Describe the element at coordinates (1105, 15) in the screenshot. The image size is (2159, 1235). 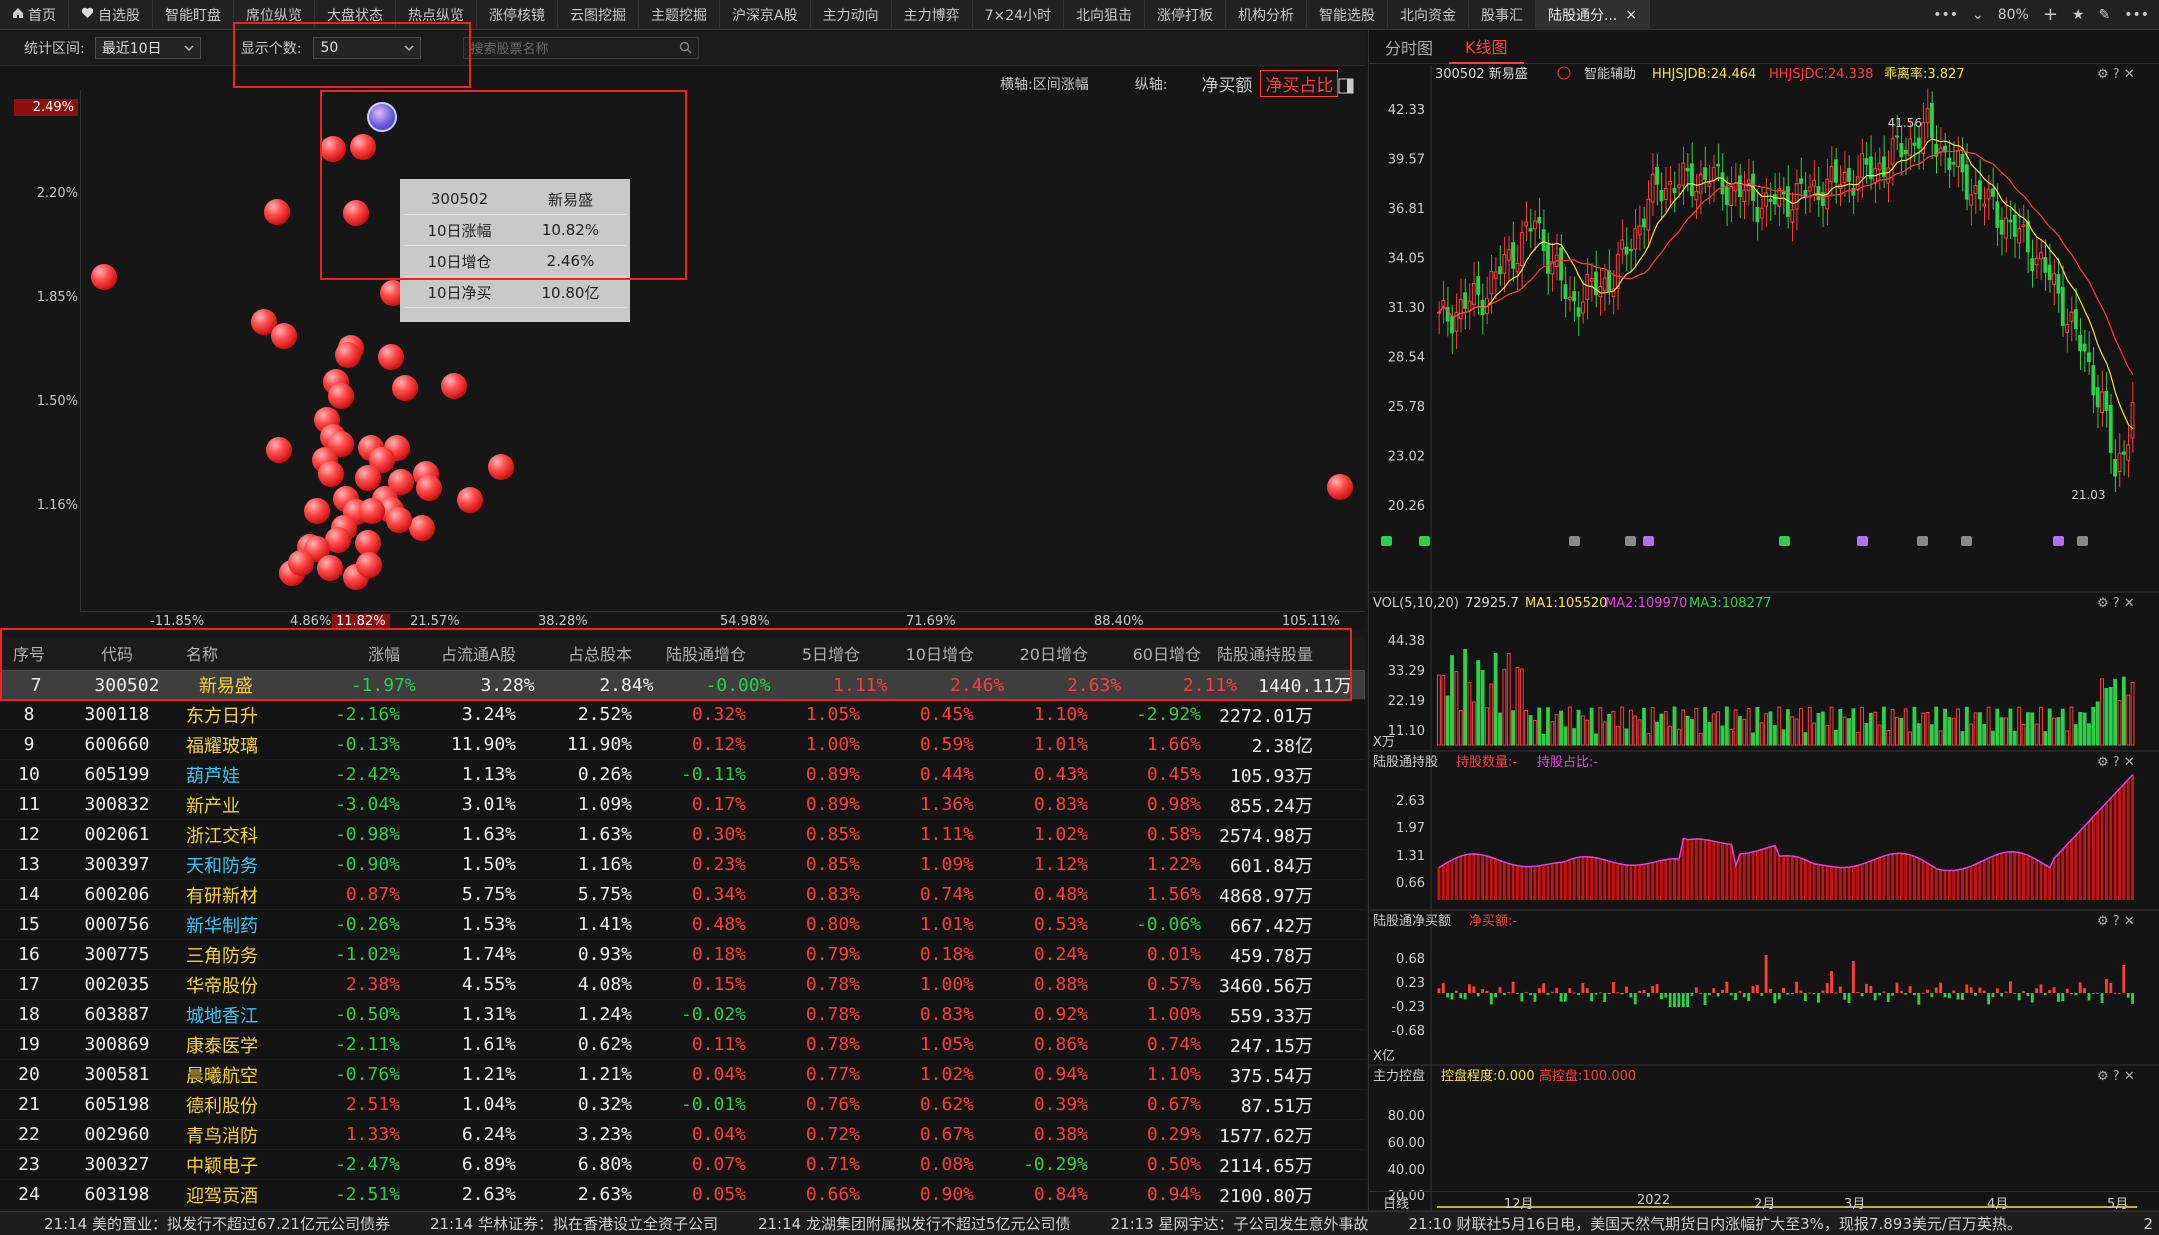
I see `tab-13: 北向狙击` at that location.